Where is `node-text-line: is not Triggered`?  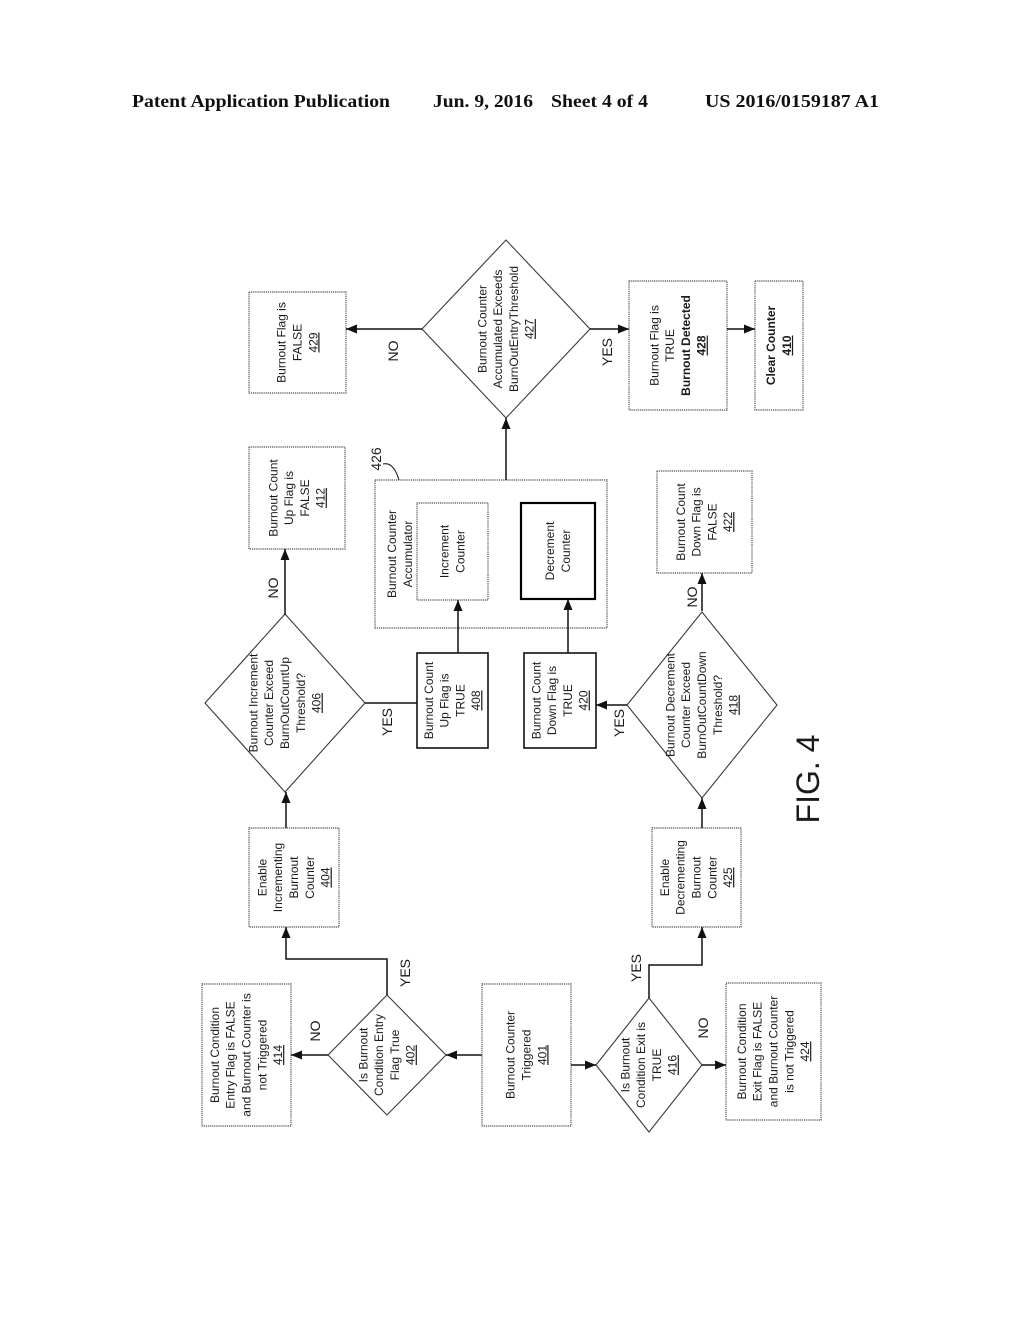 node-text-line: is not Triggered is located at coordinates (789, 1051).